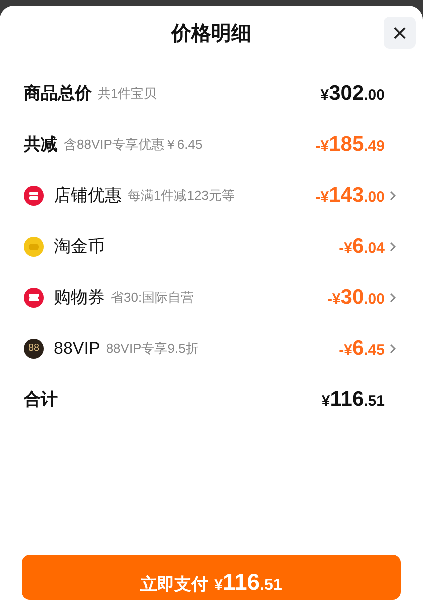  What do you see at coordinates (34, 196) in the screenshot?
I see `shop-icon` at bounding box center [34, 196].